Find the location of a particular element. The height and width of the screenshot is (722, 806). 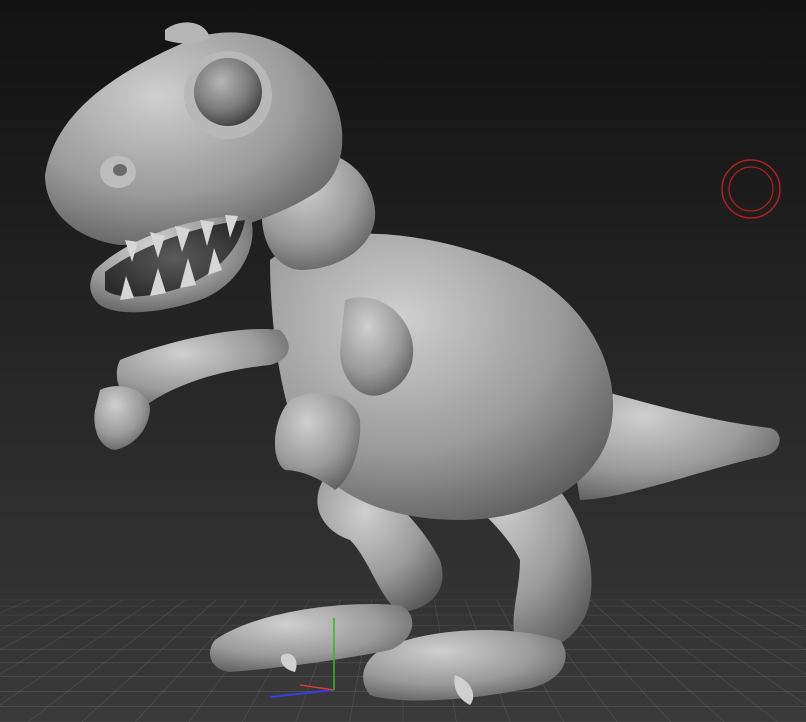

eye is located at coordinates (228, 92).